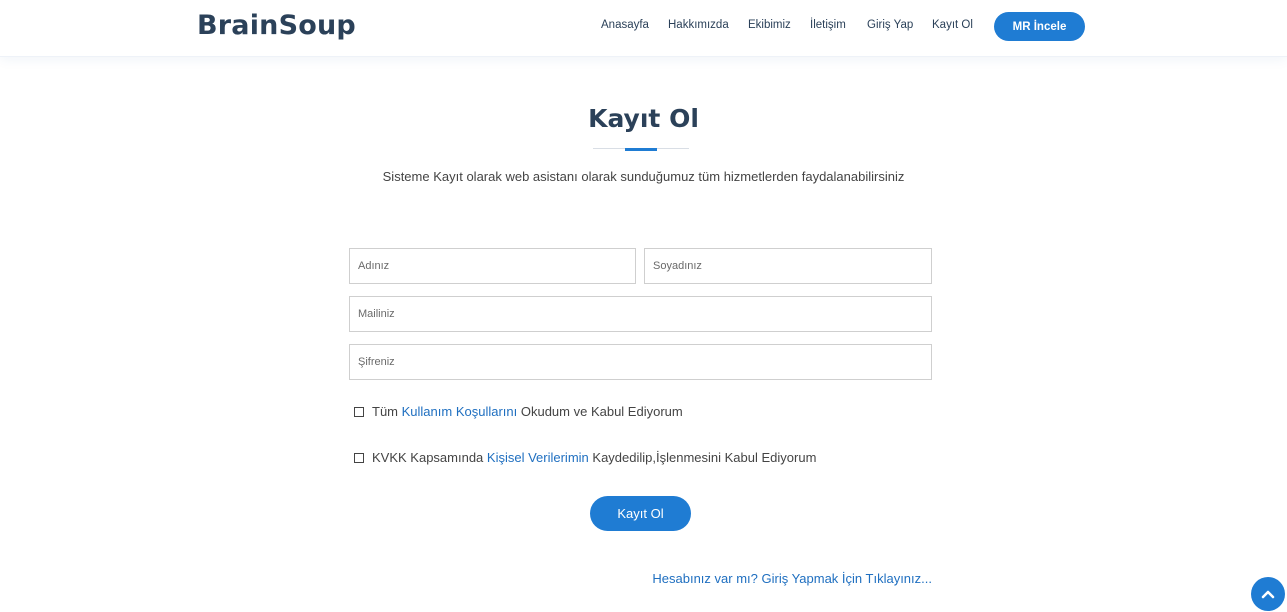  Describe the element at coordinates (698, 25) in the screenshot. I see `nav-item-about: Hakkımızda` at that location.